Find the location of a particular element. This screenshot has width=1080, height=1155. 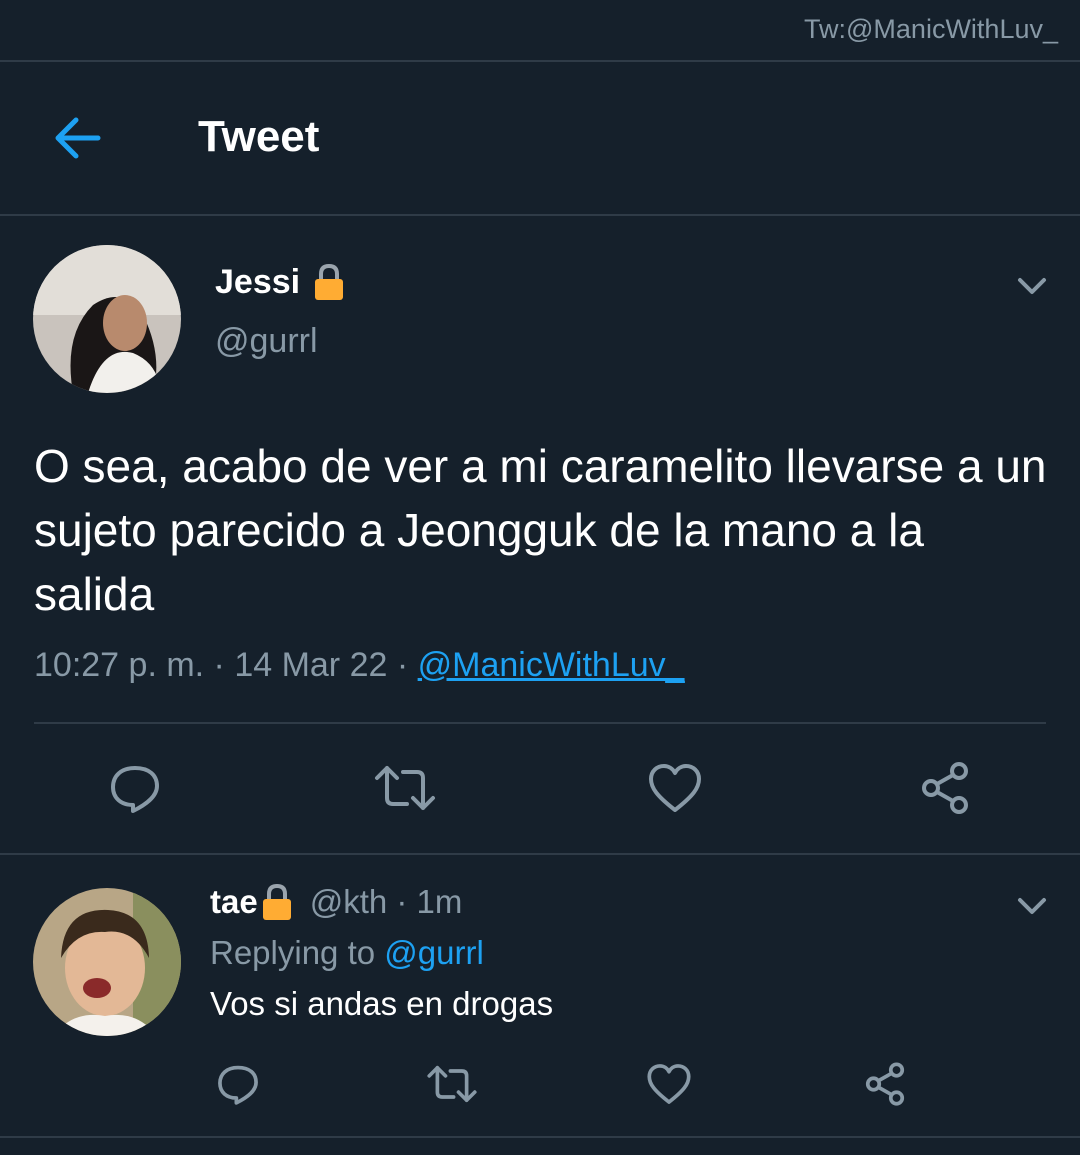

reply-author-name: tae is located at coordinates (234, 902).